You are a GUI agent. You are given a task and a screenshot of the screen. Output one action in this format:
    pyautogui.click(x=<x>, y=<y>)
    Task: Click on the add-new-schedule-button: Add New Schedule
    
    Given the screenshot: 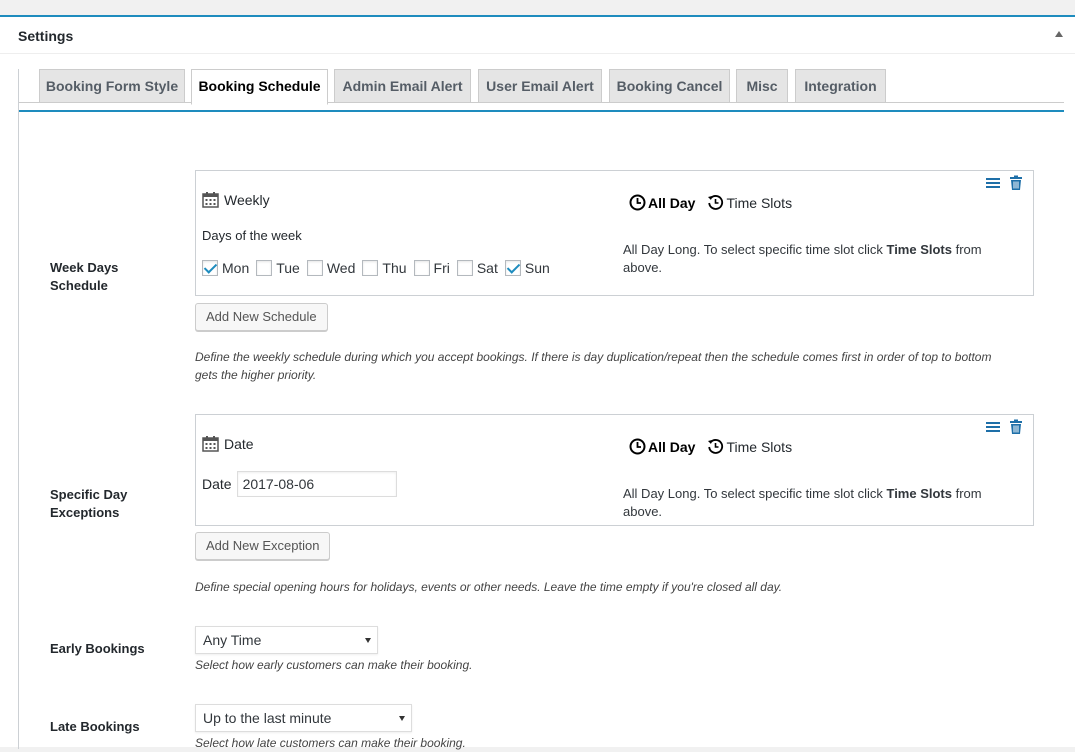 What is the action you would take?
    pyautogui.click(x=261, y=317)
    